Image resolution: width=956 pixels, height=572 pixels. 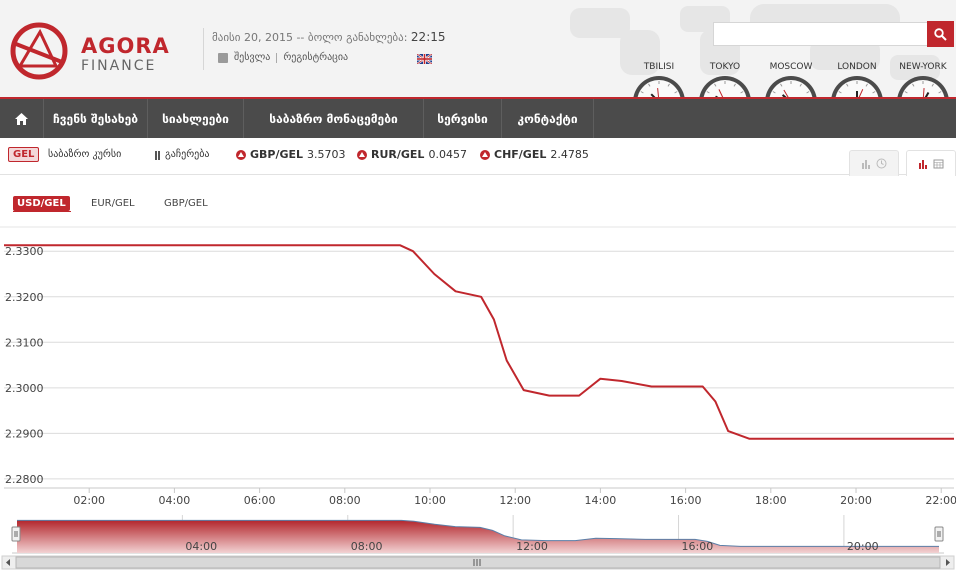 I want to click on clock-city: NEW-YORK, so click(x=923, y=67).